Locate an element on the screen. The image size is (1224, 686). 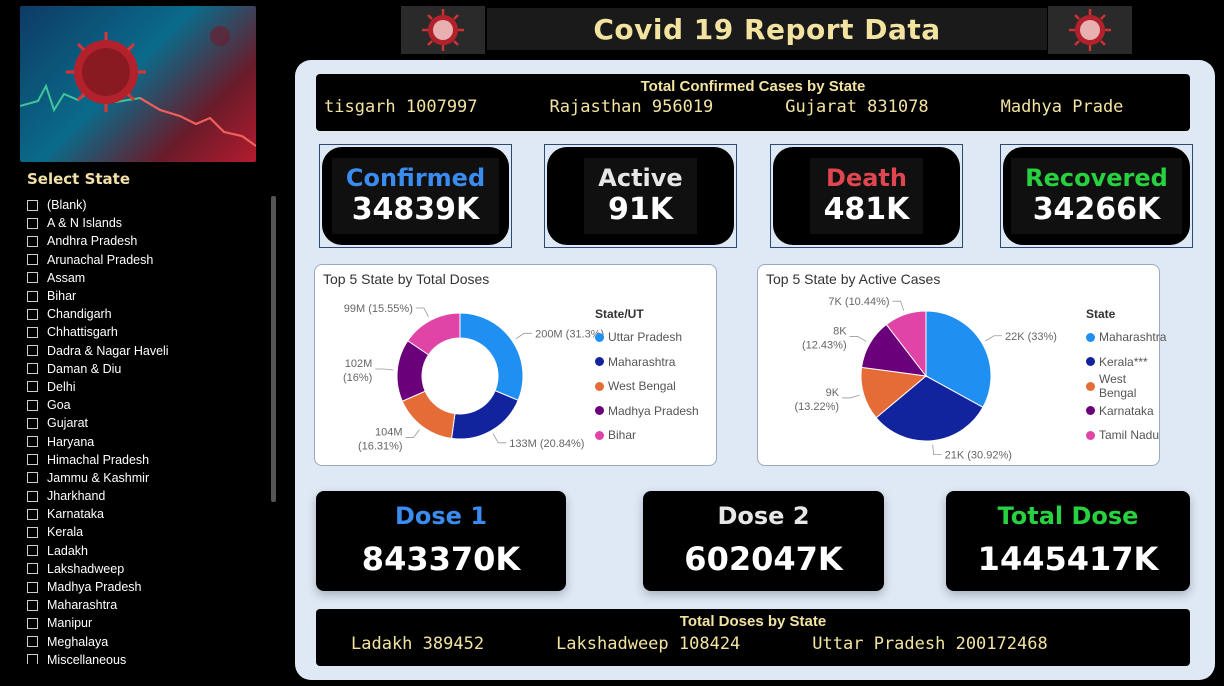
legend-item: Kerala*** is located at coordinates (1126, 362).